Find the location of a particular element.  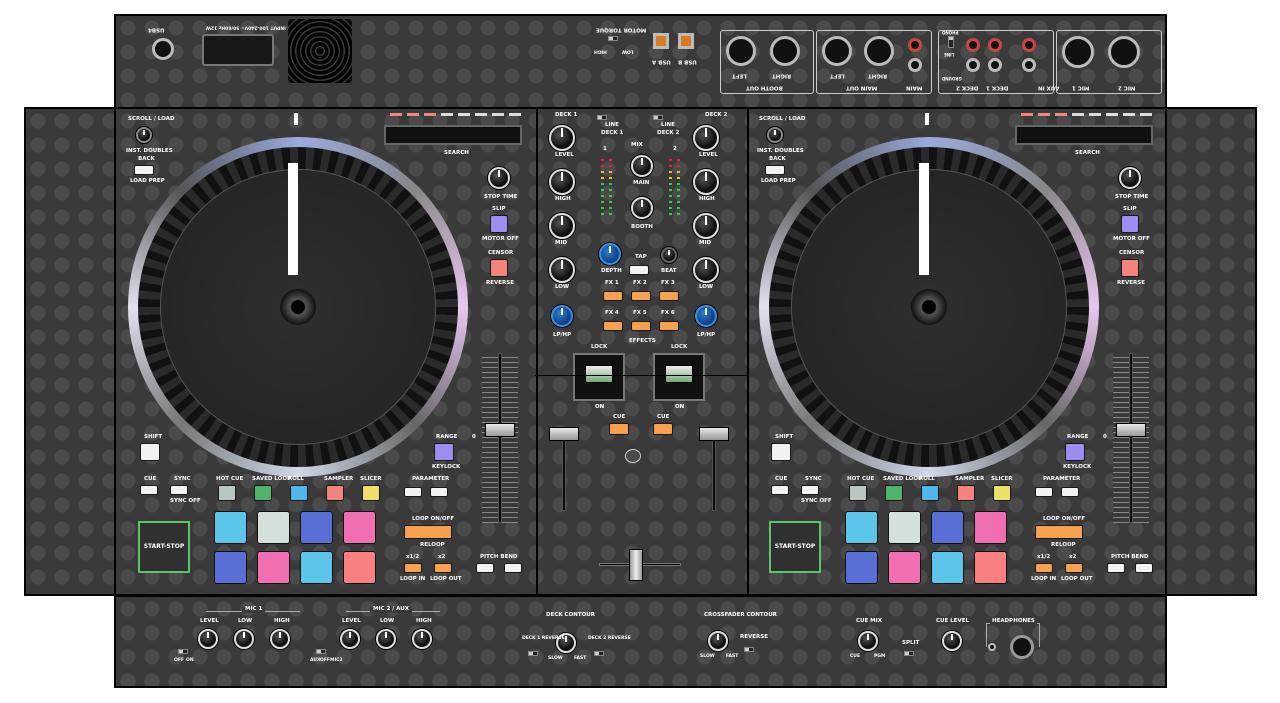

deck-left-saved-loop-button is located at coordinates (263, 493).